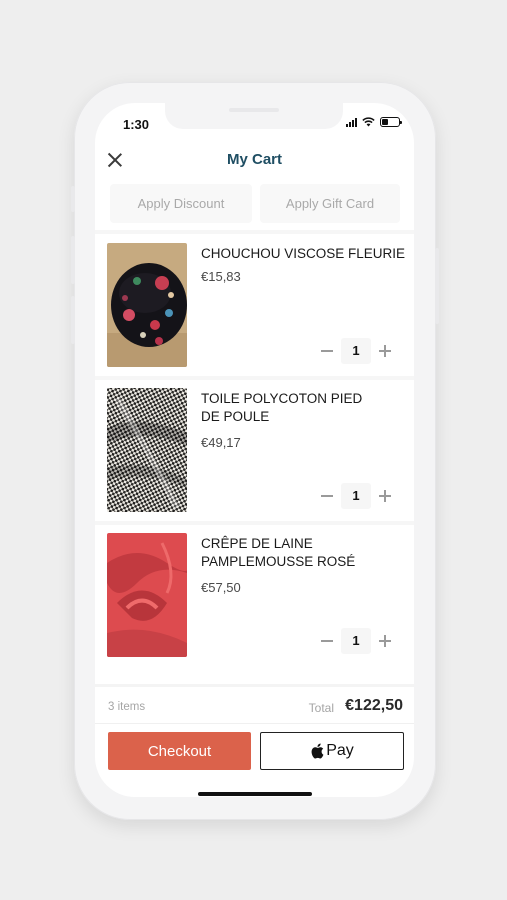 The height and width of the screenshot is (900, 507). I want to click on item-name: TOILE POLYCOTON PIED DE POULE, so click(291, 408).